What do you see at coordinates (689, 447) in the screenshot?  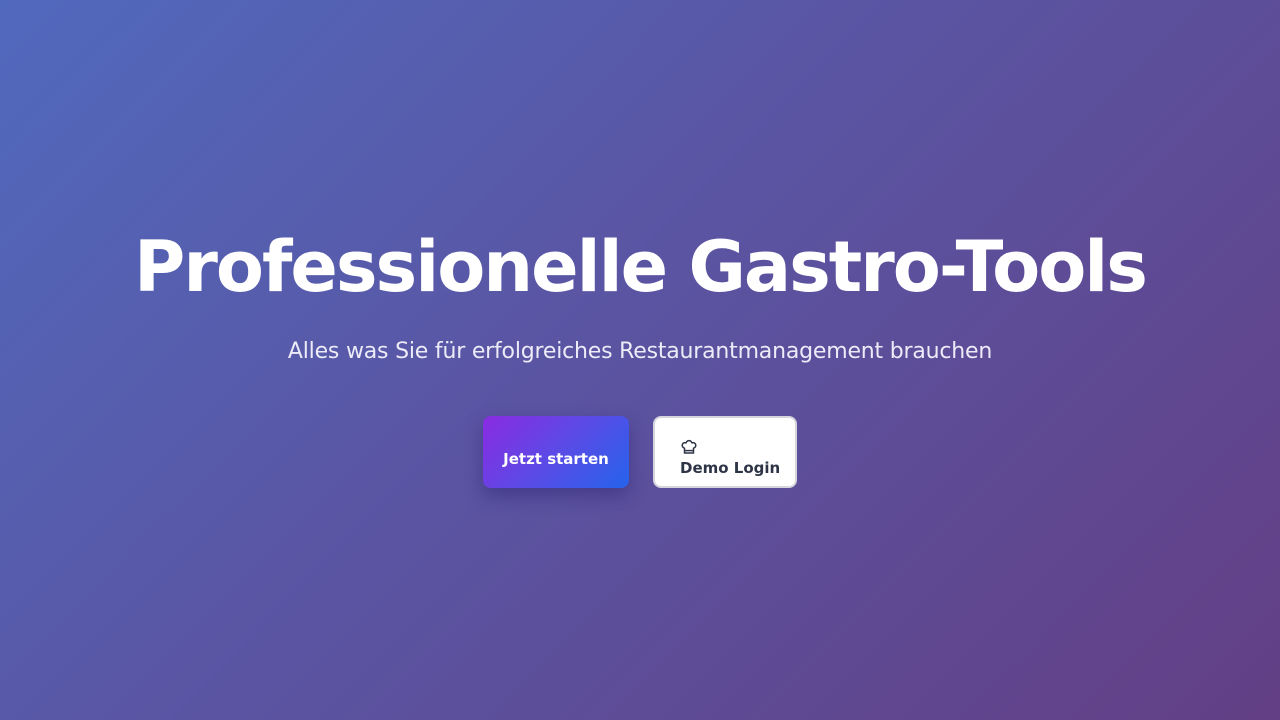 I see `chef-hat-icon` at bounding box center [689, 447].